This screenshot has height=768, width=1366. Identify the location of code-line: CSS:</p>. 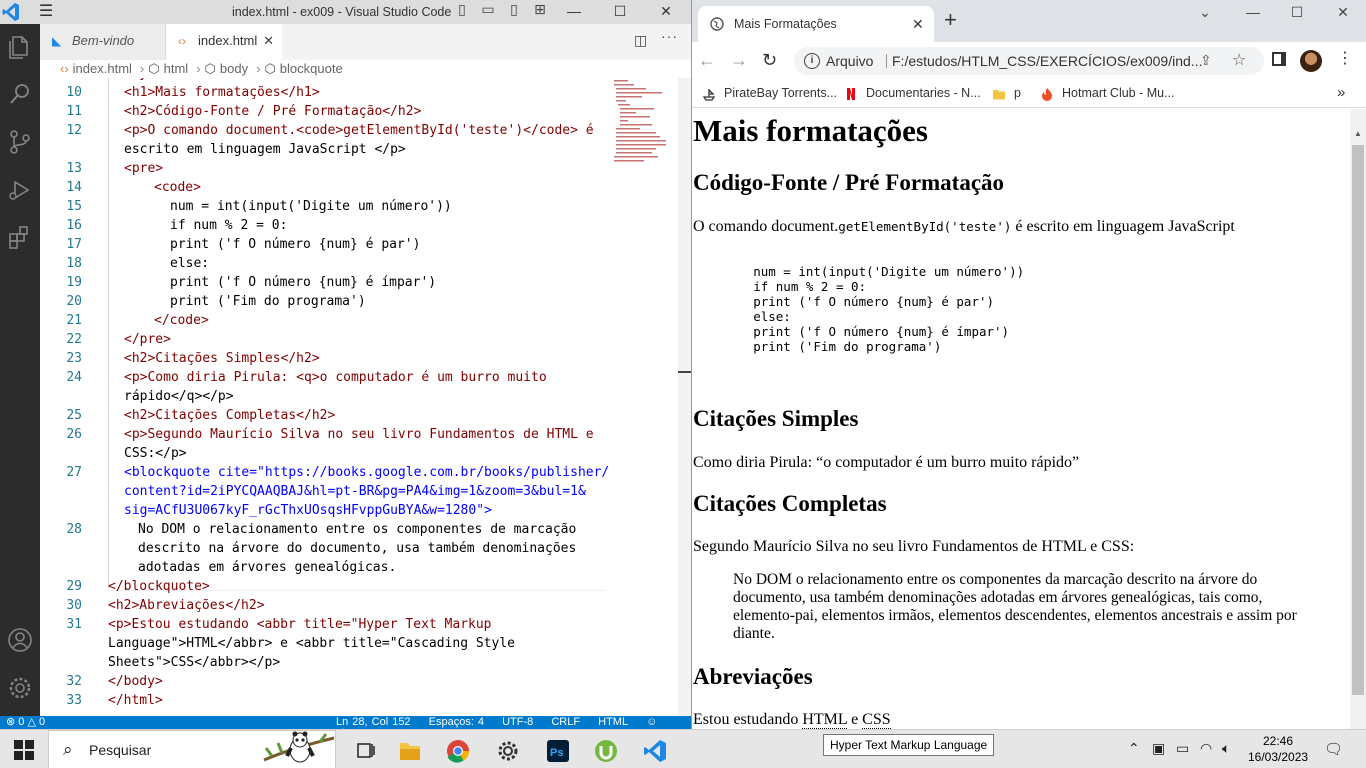
(155, 453).